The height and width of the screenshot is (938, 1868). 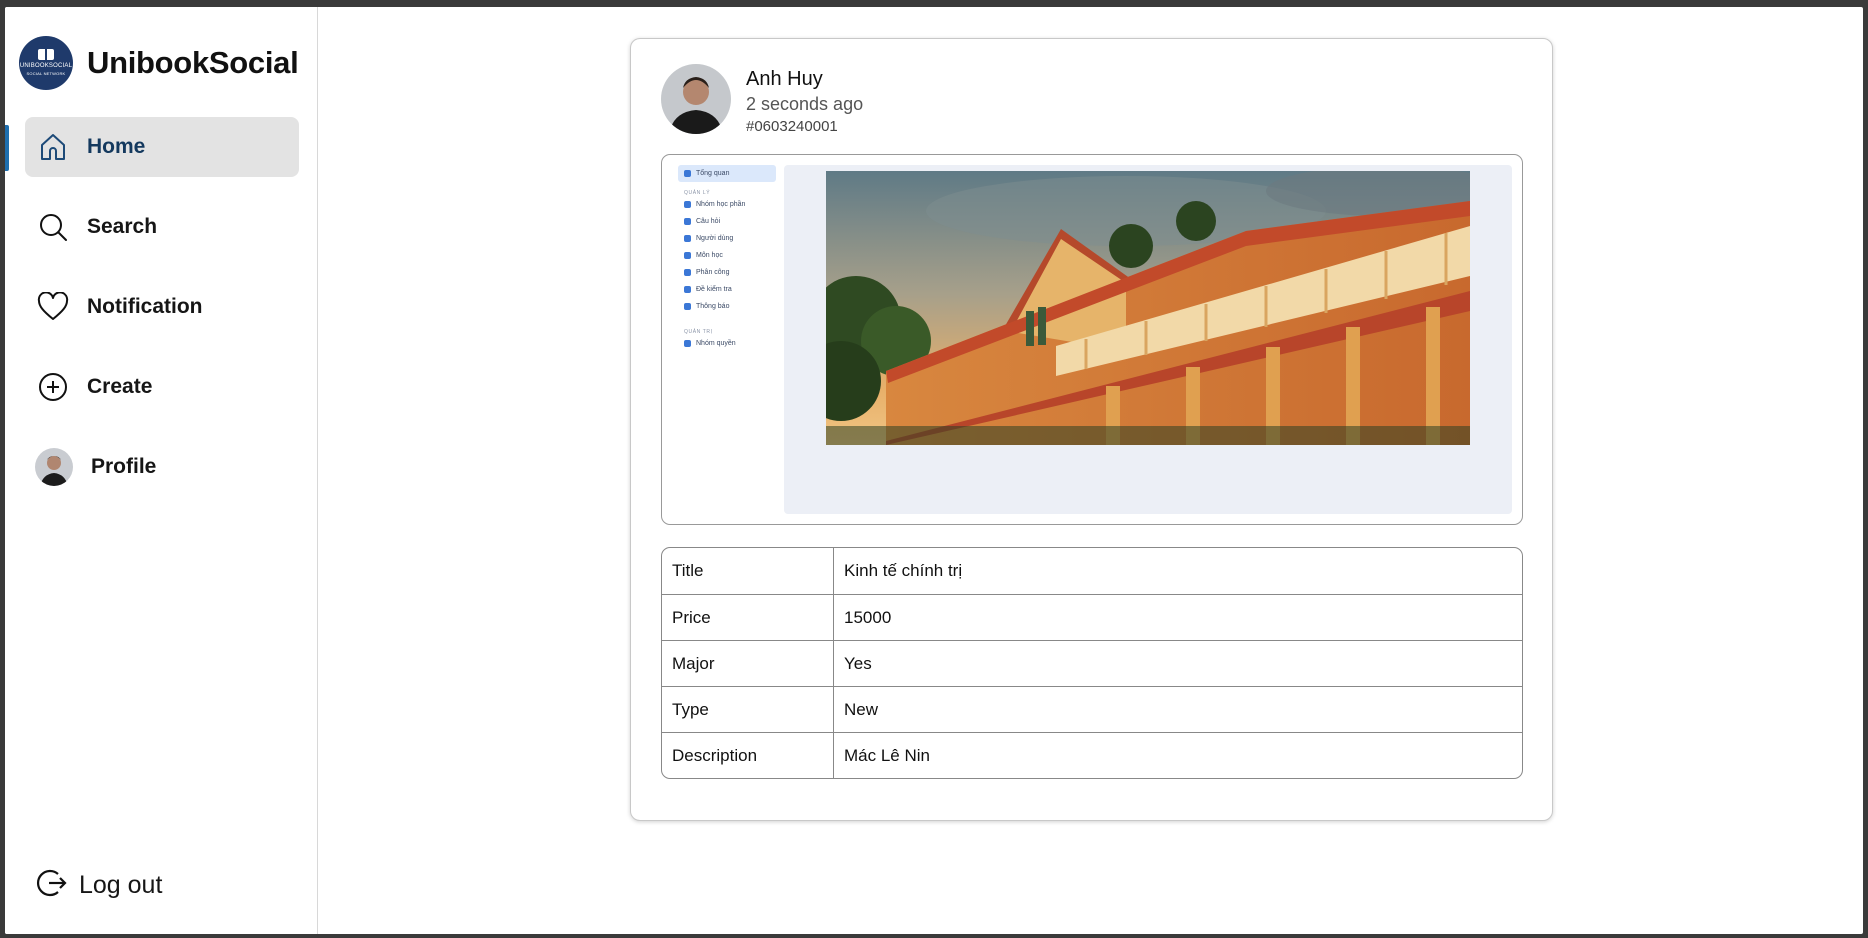 What do you see at coordinates (748, 663) in the screenshot?
I see `table-key: Major` at bounding box center [748, 663].